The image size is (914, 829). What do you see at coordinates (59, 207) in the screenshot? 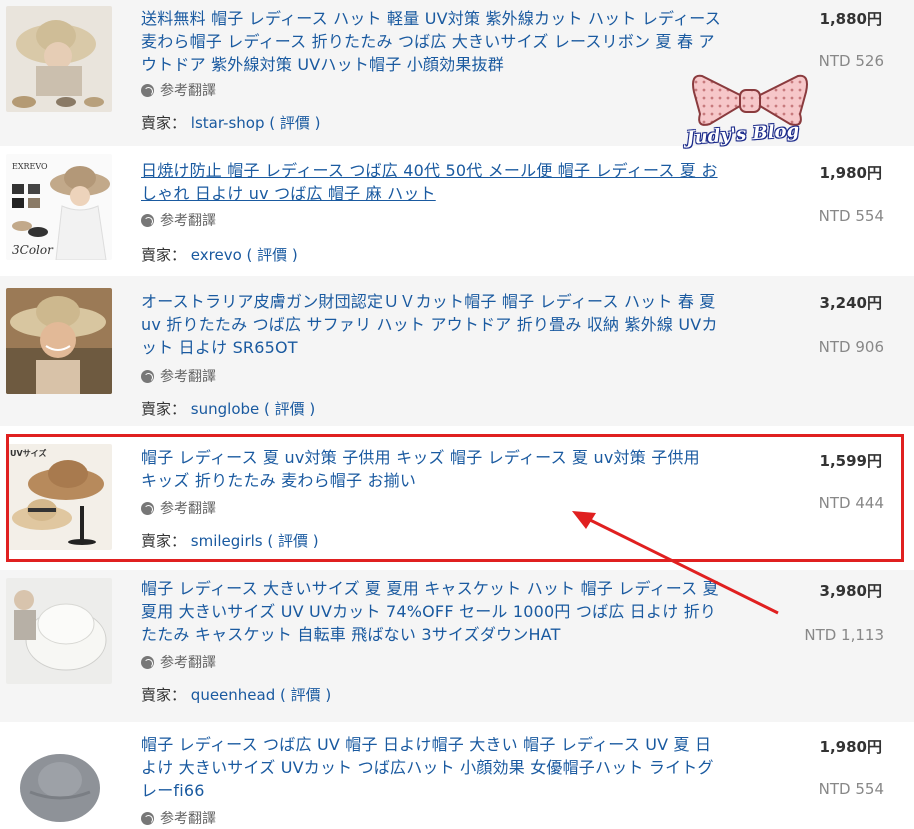
I see `product-thumbnail: EXREVO 3Color` at bounding box center [59, 207].